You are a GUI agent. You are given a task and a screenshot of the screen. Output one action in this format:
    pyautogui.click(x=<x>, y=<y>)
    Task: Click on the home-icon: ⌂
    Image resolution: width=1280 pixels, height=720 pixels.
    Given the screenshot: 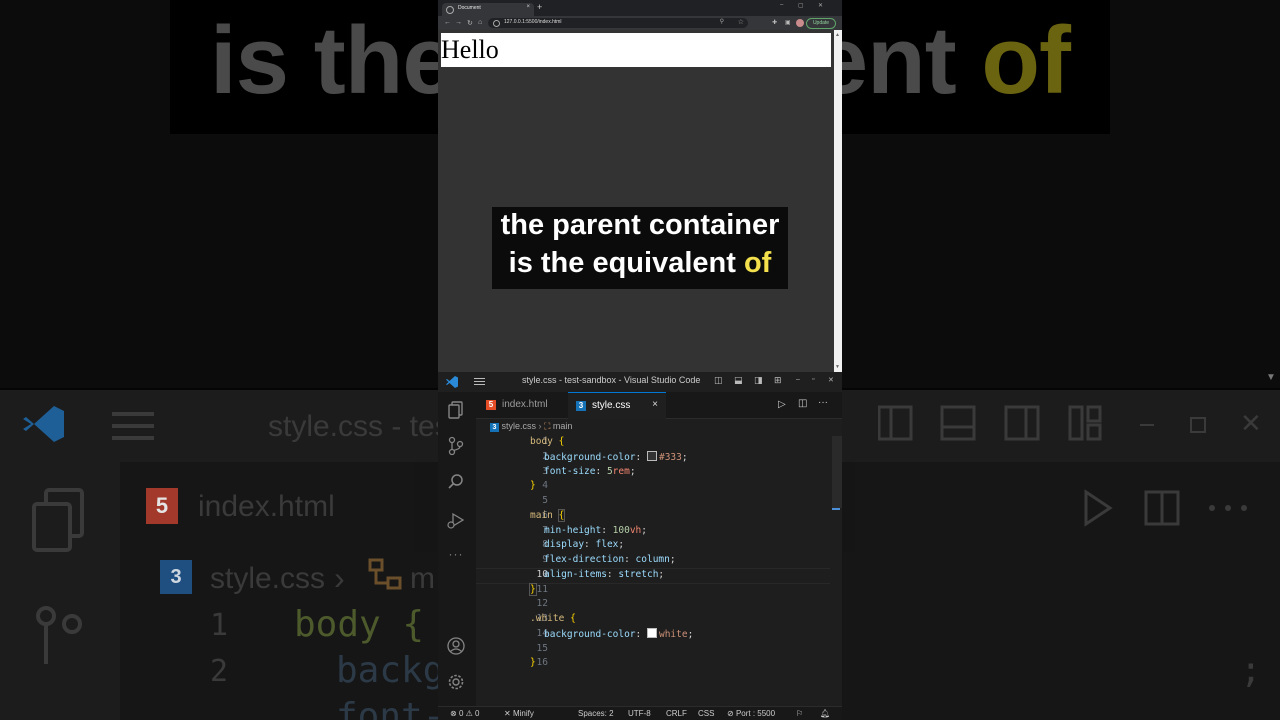 What is the action you would take?
    pyautogui.click(x=480, y=22)
    